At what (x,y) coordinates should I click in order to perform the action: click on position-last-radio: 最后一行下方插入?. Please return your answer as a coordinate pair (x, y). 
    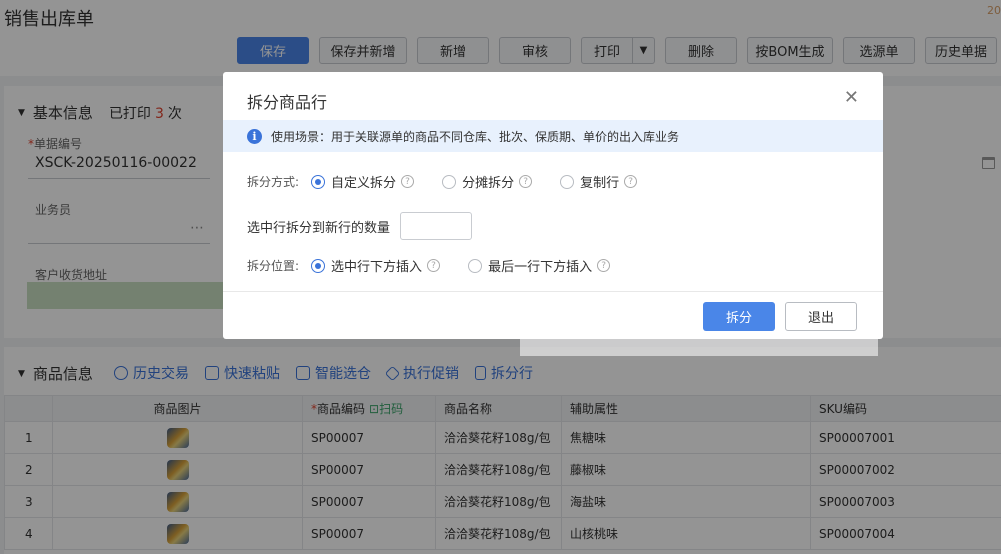
    Looking at the image, I should click on (539, 265).